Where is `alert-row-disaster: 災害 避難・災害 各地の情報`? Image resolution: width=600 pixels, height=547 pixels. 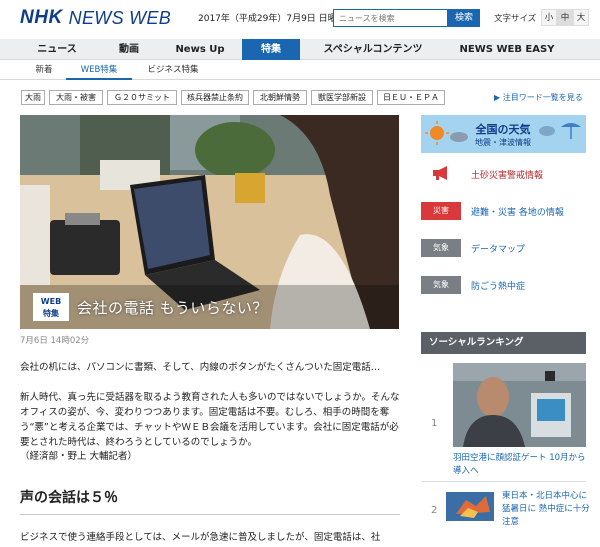
alert-row-disaster: 災害 避難・災害 各地の情報 is located at coordinates (492, 211).